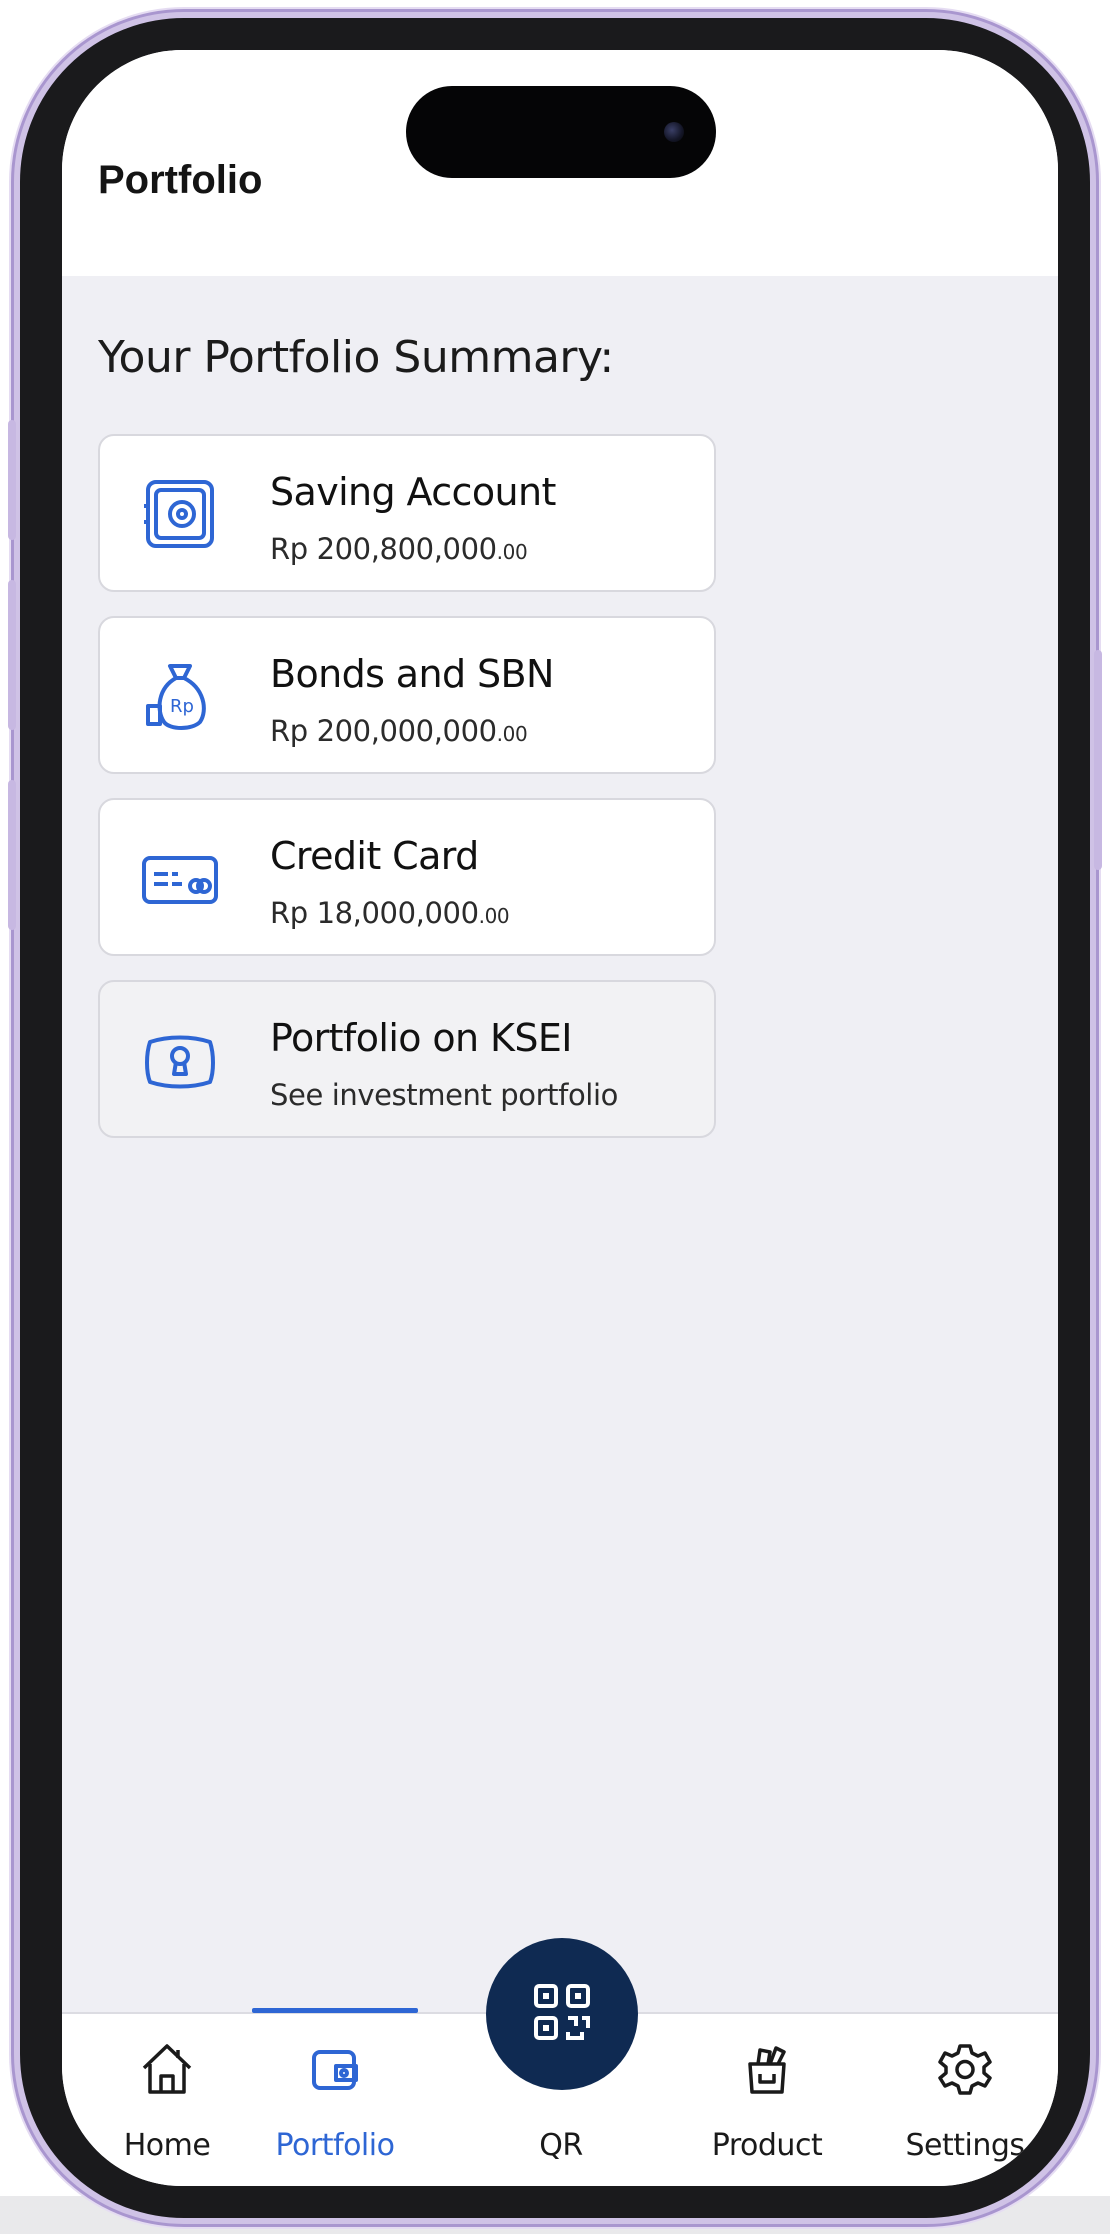  I want to click on tab-label: Product, so click(767, 2145).